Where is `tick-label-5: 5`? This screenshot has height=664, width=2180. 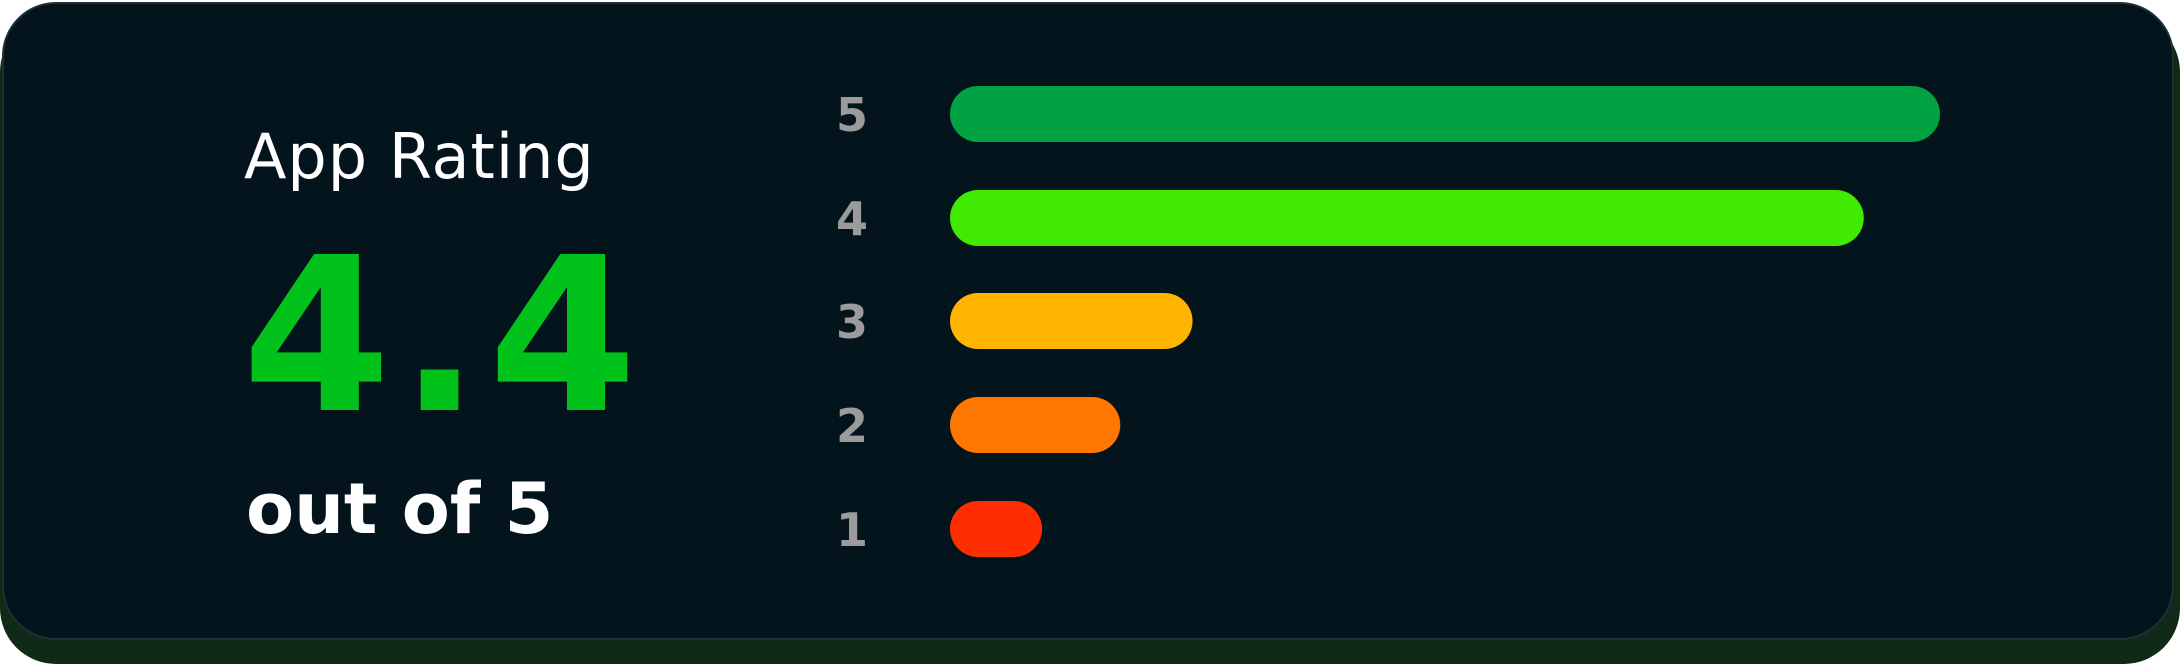
tick-label-5: 5 is located at coordinates (852, 115).